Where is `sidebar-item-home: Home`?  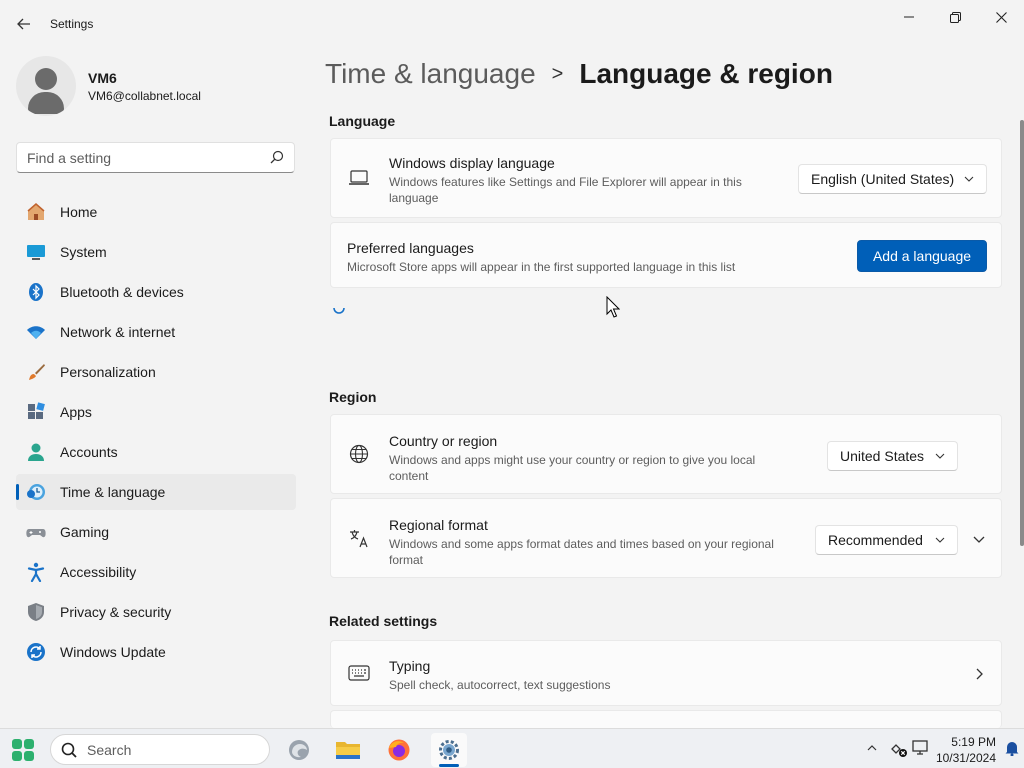 sidebar-item-home: Home is located at coordinates (156, 212).